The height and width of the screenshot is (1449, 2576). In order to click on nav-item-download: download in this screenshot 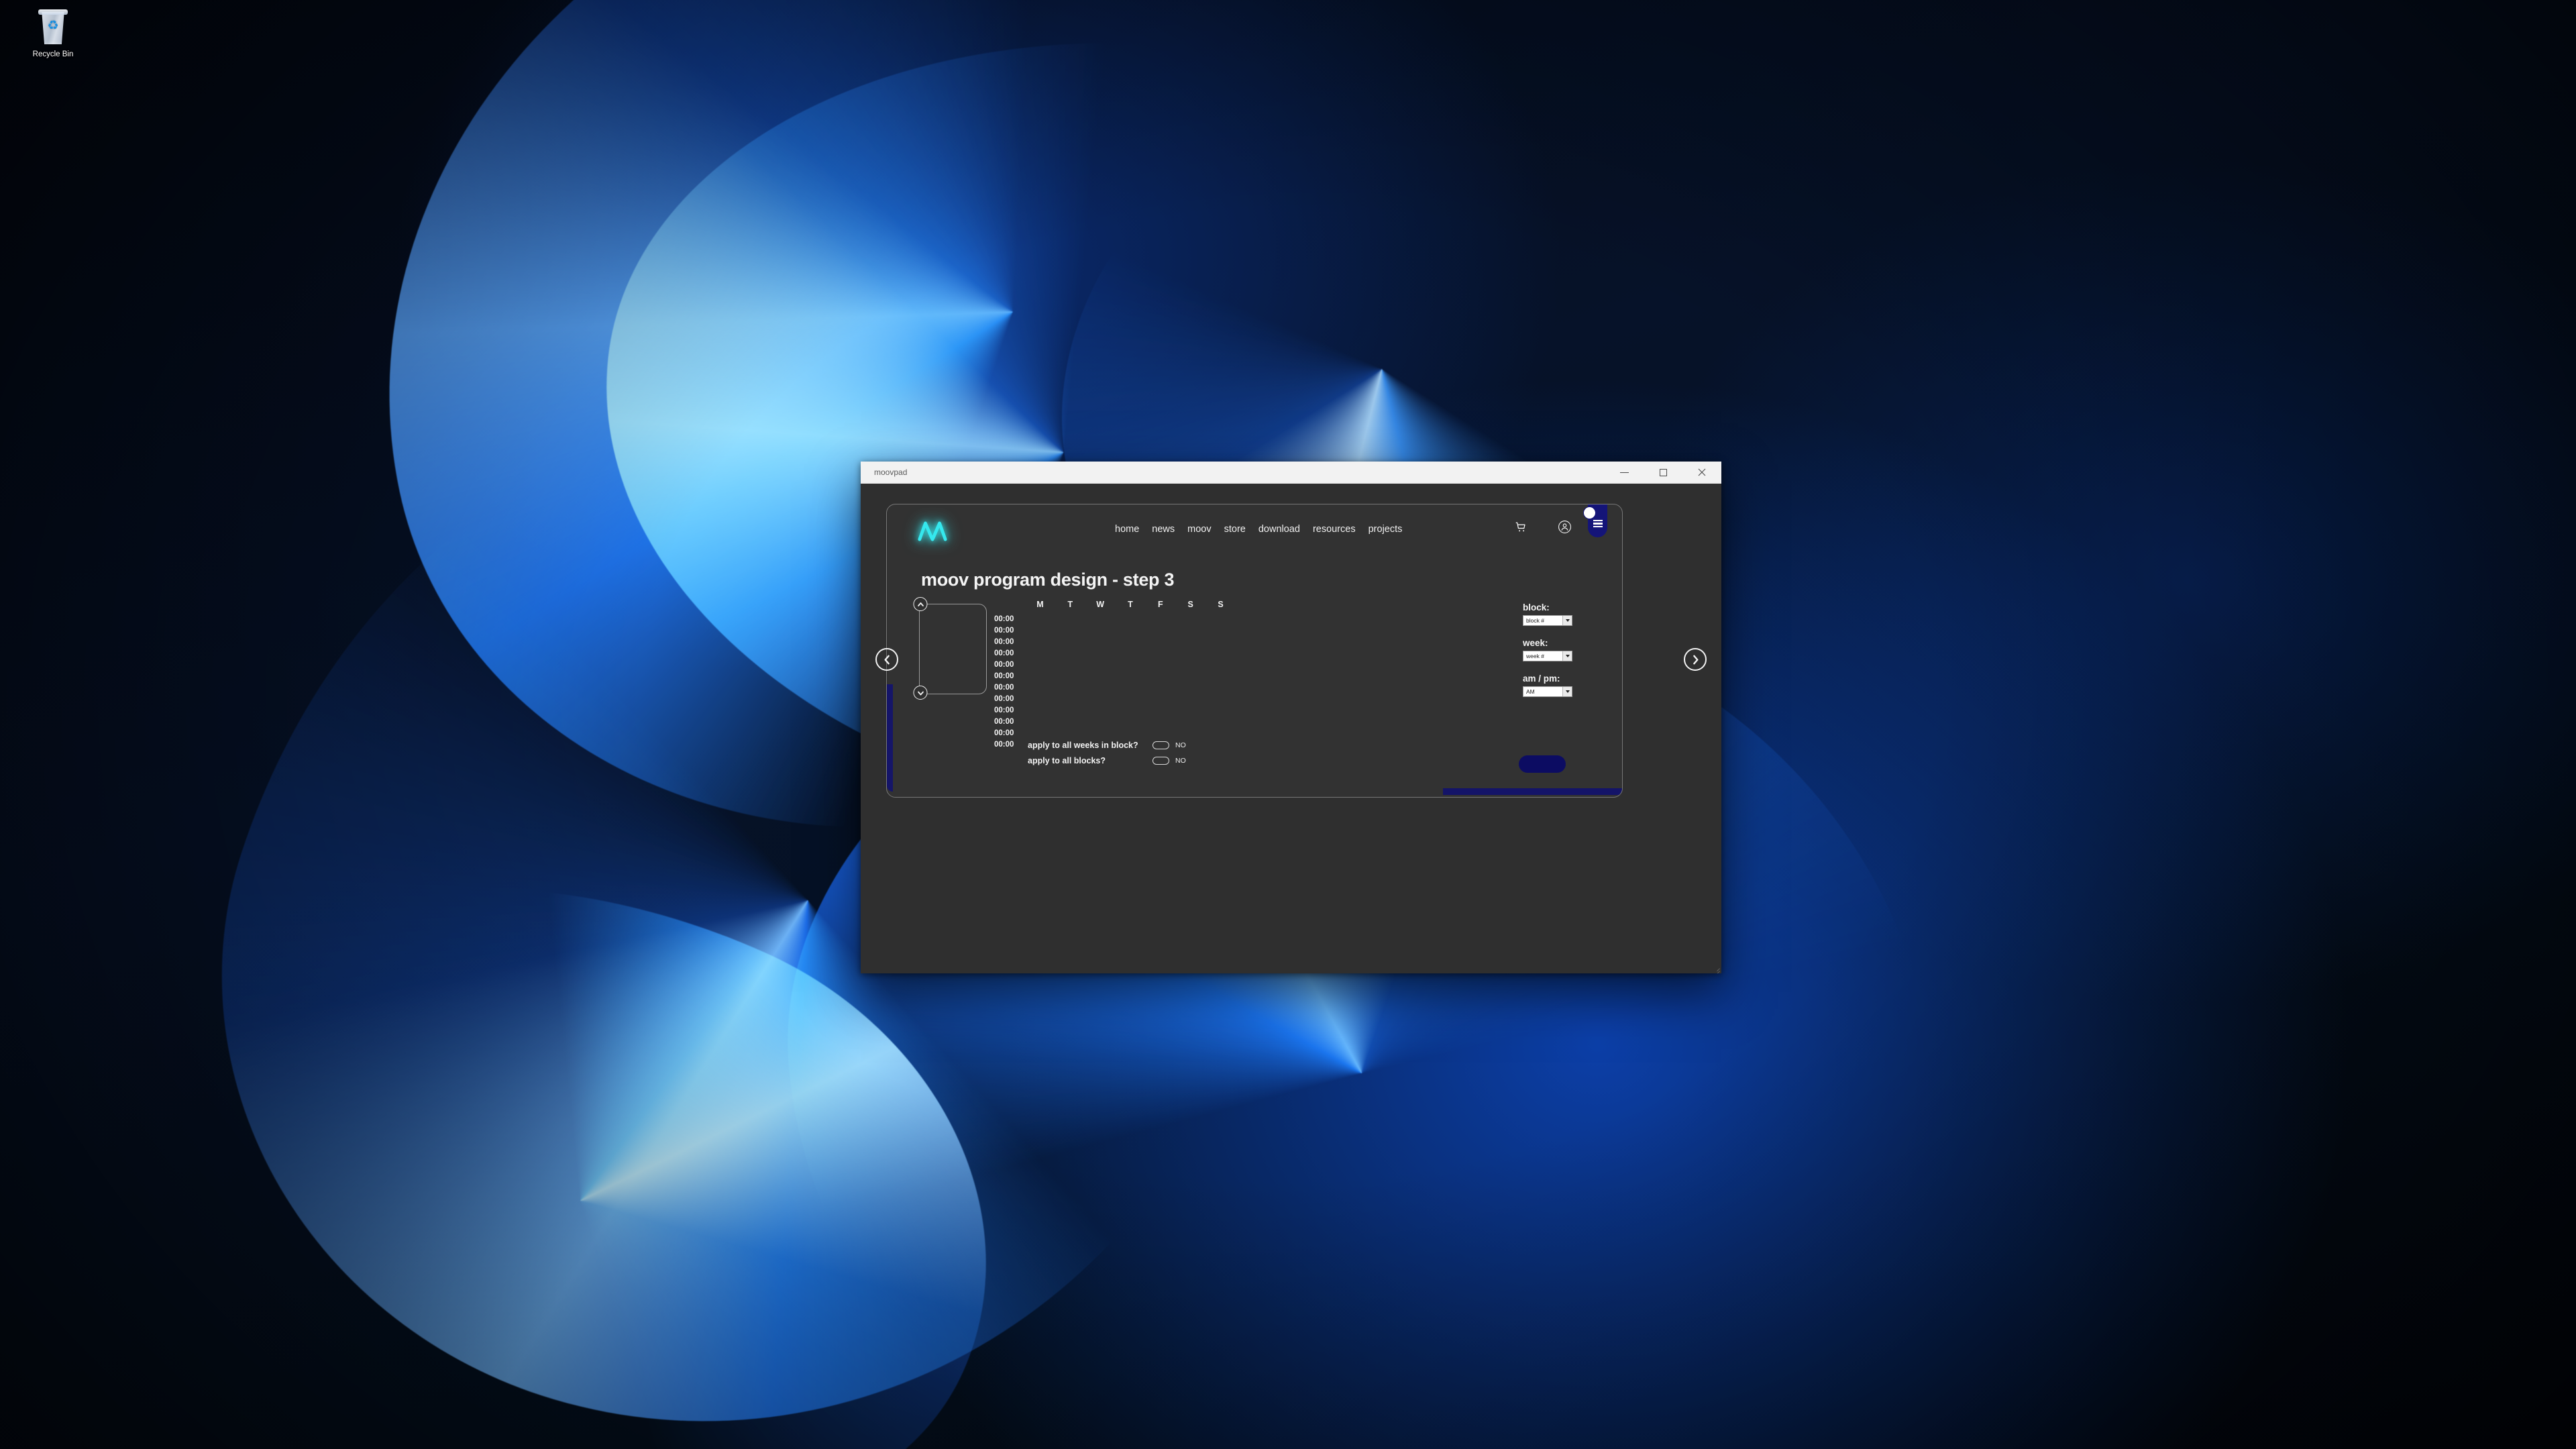, I will do `click(1279, 529)`.